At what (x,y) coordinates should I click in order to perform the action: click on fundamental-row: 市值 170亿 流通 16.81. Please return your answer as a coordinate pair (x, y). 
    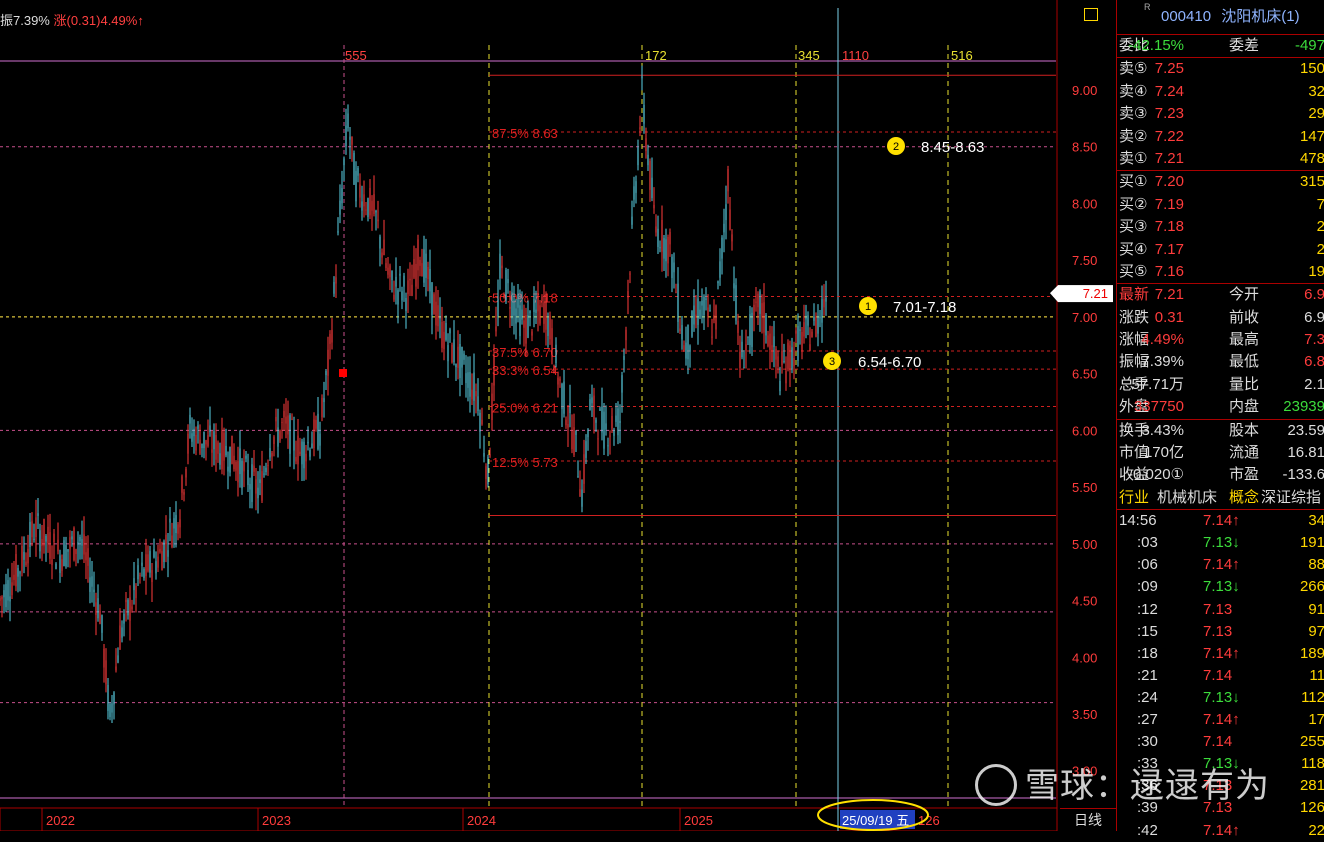
    Looking at the image, I should click on (1220, 453).